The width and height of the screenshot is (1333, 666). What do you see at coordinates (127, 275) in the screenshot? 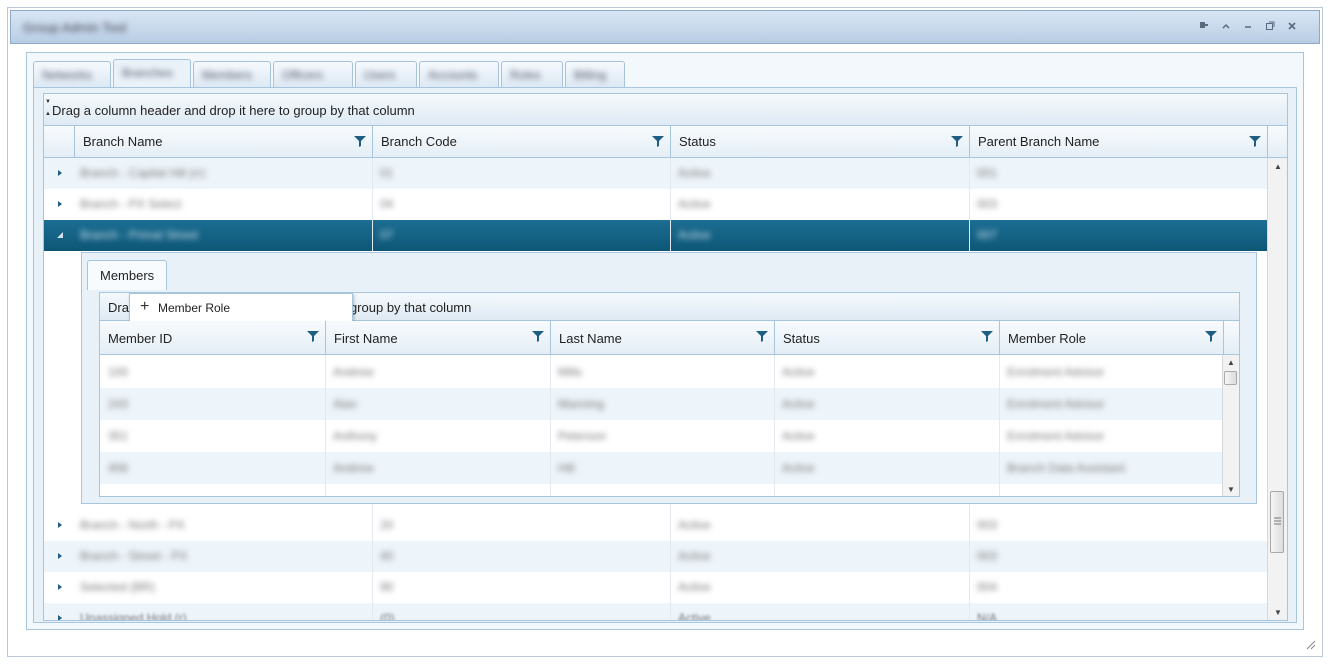
I see `tab-members-detail: Members` at bounding box center [127, 275].